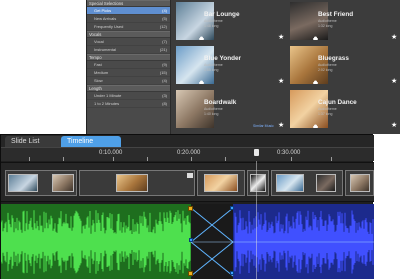  I want to click on track-tile: Blue Yonder Audiotheme 1:55 long ★, so click(229, 66).